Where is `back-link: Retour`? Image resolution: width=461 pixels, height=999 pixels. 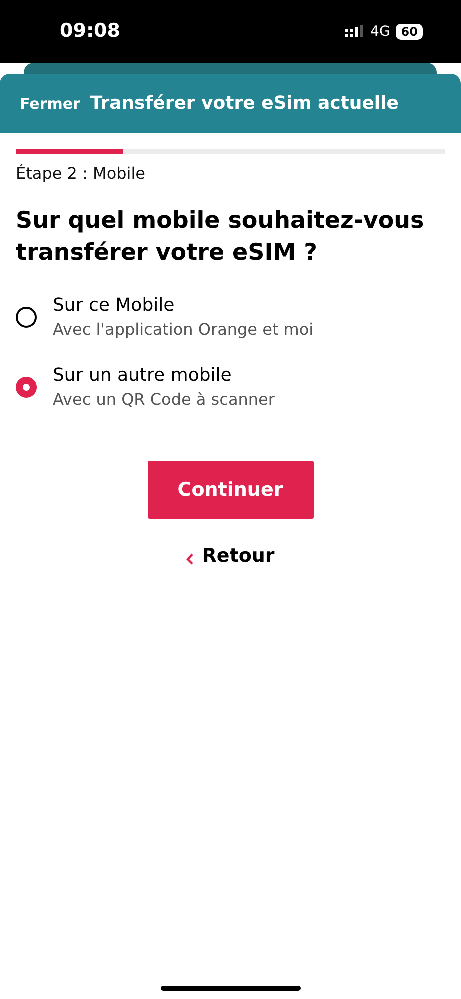
back-link: Retour is located at coordinates (230, 556).